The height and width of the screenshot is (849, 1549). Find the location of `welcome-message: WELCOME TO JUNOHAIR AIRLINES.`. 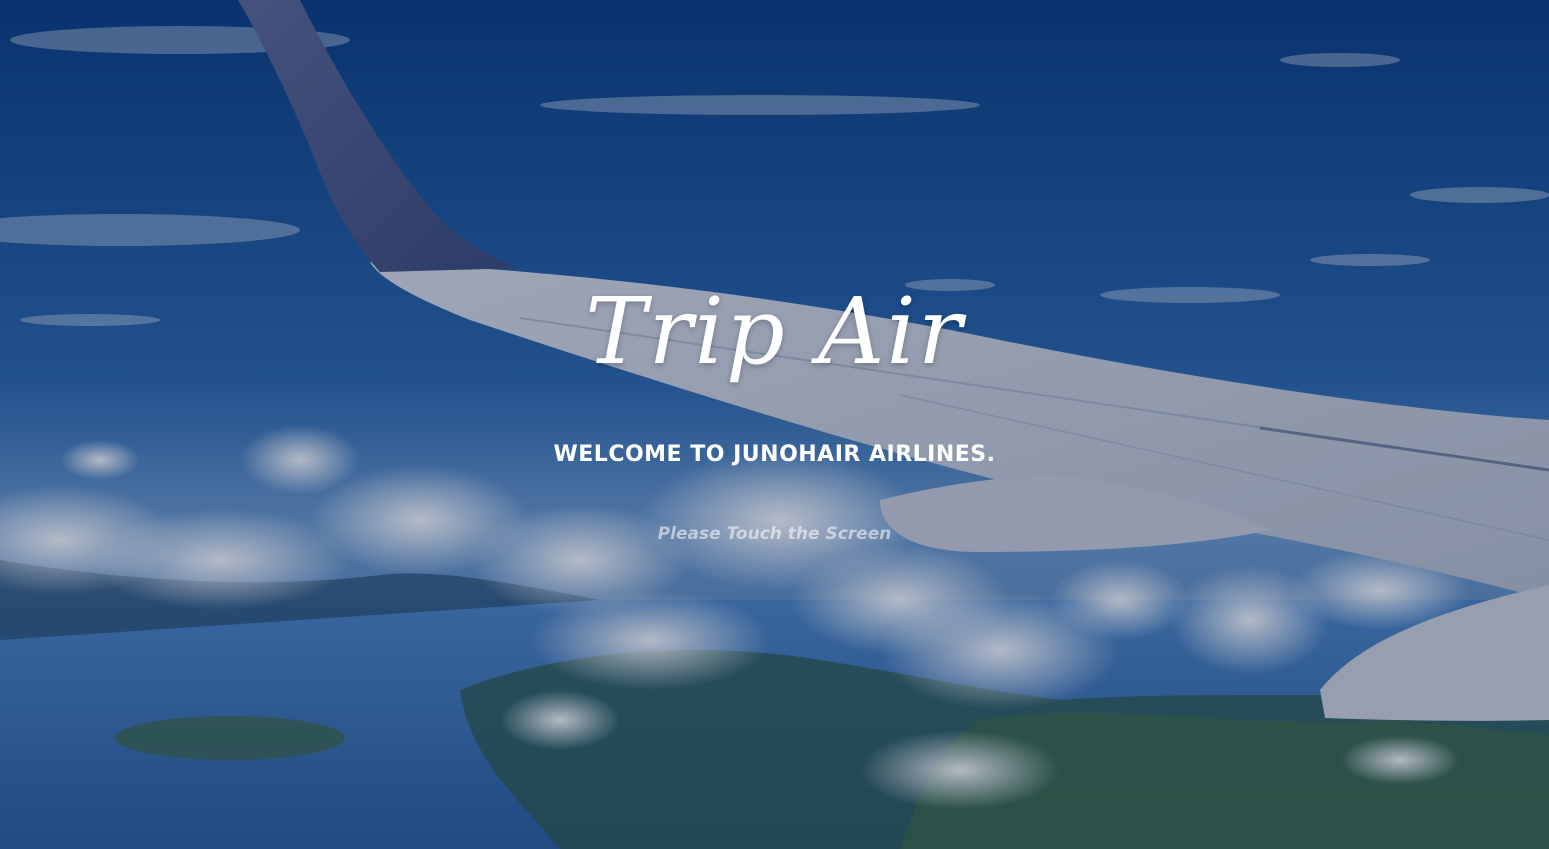

welcome-message: WELCOME TO JUNOHAIR AIRLINES. is located at coordinates (774, 454).